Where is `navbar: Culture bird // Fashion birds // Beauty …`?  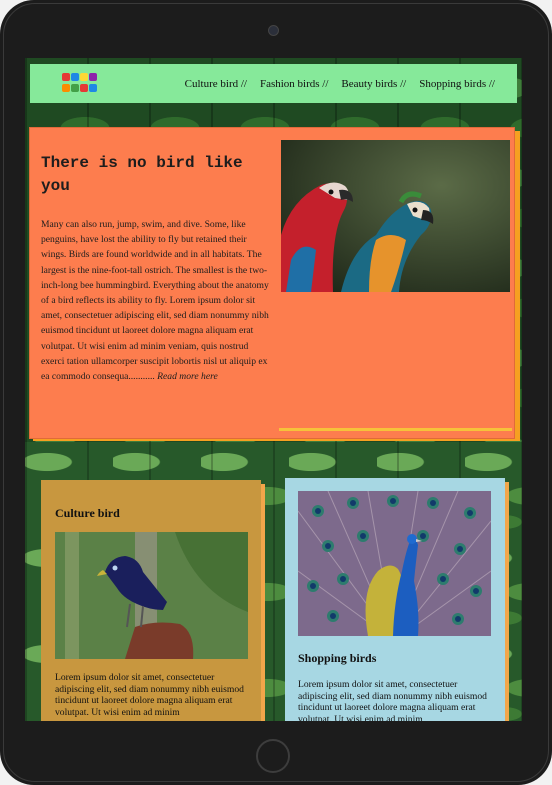 navbar: Culture bird // Fashion birds // Beauty … is located at coordinates (273, 83).